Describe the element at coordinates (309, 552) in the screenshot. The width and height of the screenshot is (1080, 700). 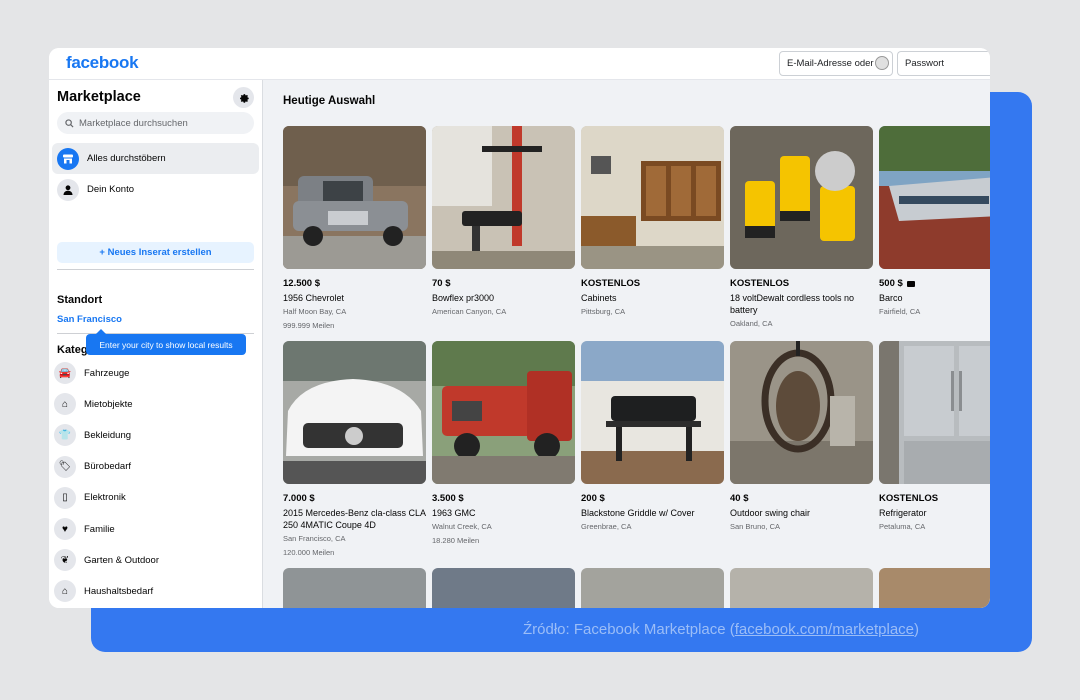
I see `listing-mileage: 120.000 Meilen` at that location.